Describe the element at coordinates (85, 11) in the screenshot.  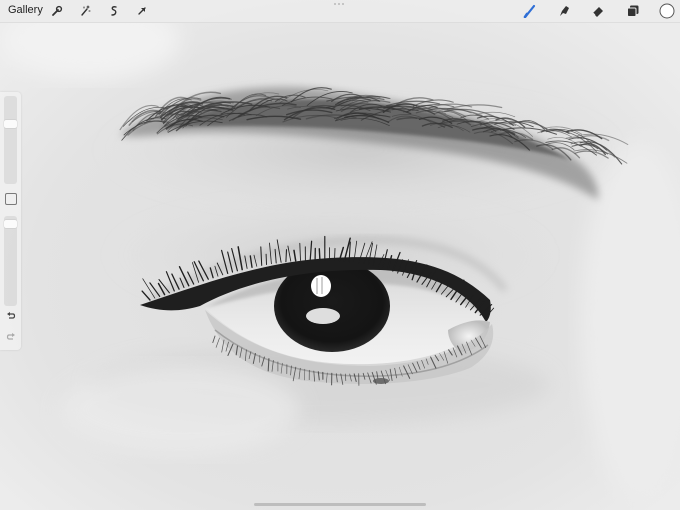
I see `magic-wand-icon` at that location.